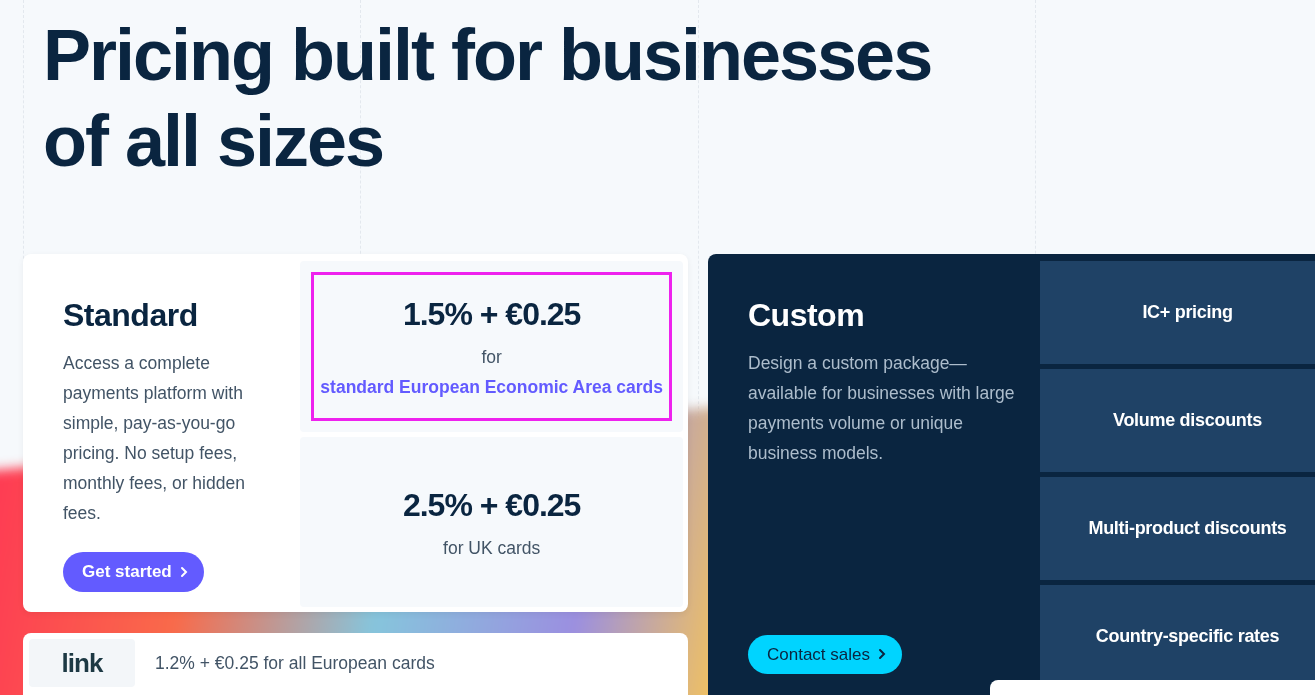  What do you see at coordinates (154, 439) in the screenshot?
I see `plan-description: Access a complete payments platform with simple, pay-as-you-go pricing. No setup fees, monthly fees, or hidden fees.` at bounding box center [154, 439].